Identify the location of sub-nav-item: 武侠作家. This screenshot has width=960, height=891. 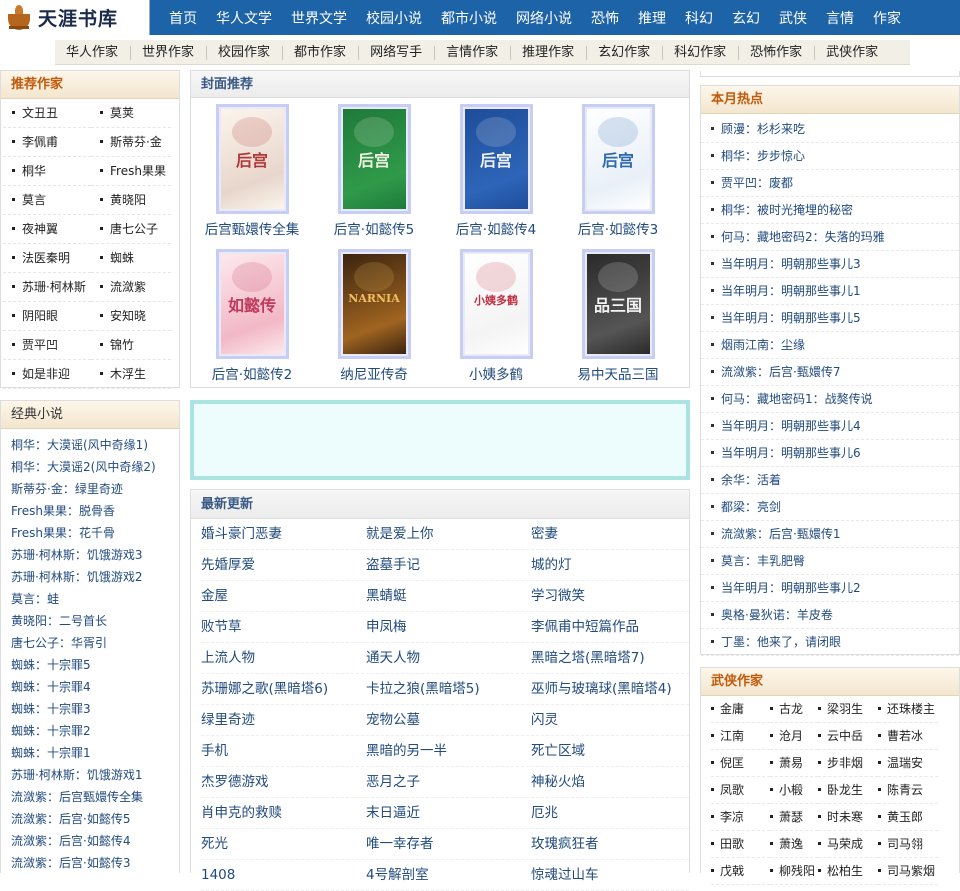
(852, 52).